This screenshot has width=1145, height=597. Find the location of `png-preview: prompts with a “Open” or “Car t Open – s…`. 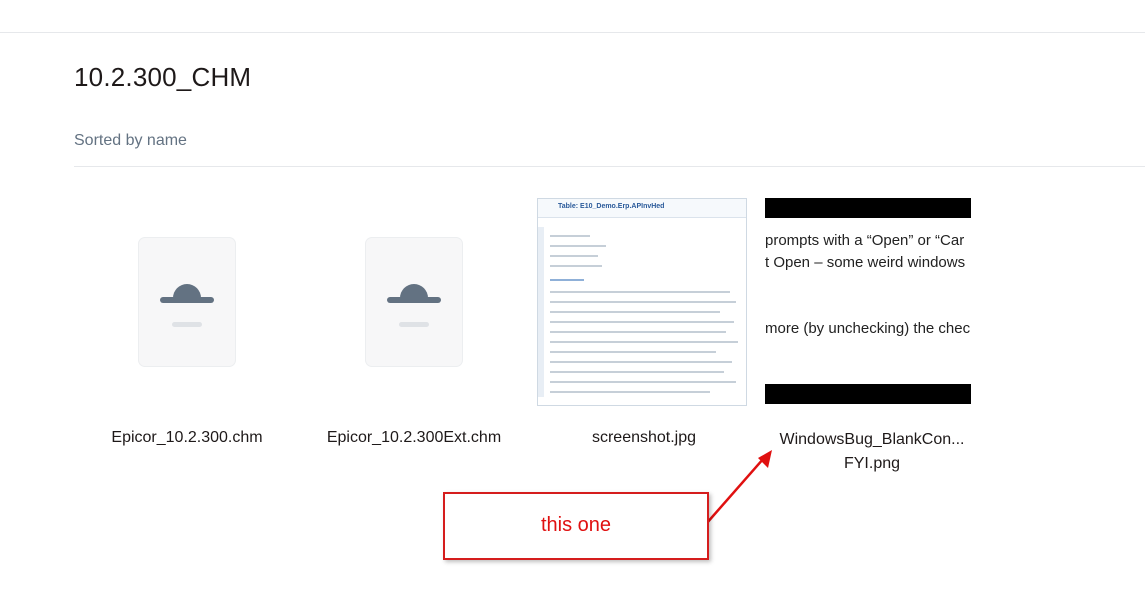

png-preview: prompts with a “Open” or “Car t Open – s… is located at coordinates (868, 301).